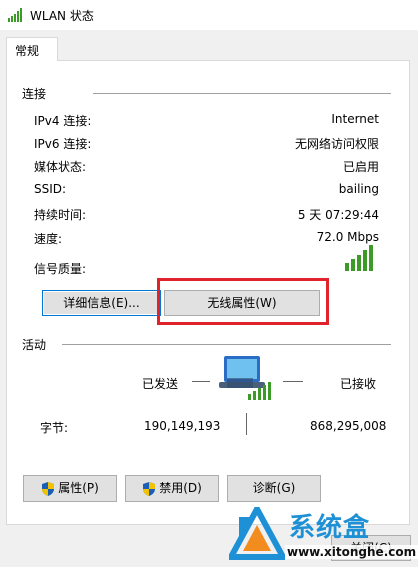  Describe the element at coordinates (78, 488) in the screenshot. I see `properties-button-label: 属性(P)` at that location.